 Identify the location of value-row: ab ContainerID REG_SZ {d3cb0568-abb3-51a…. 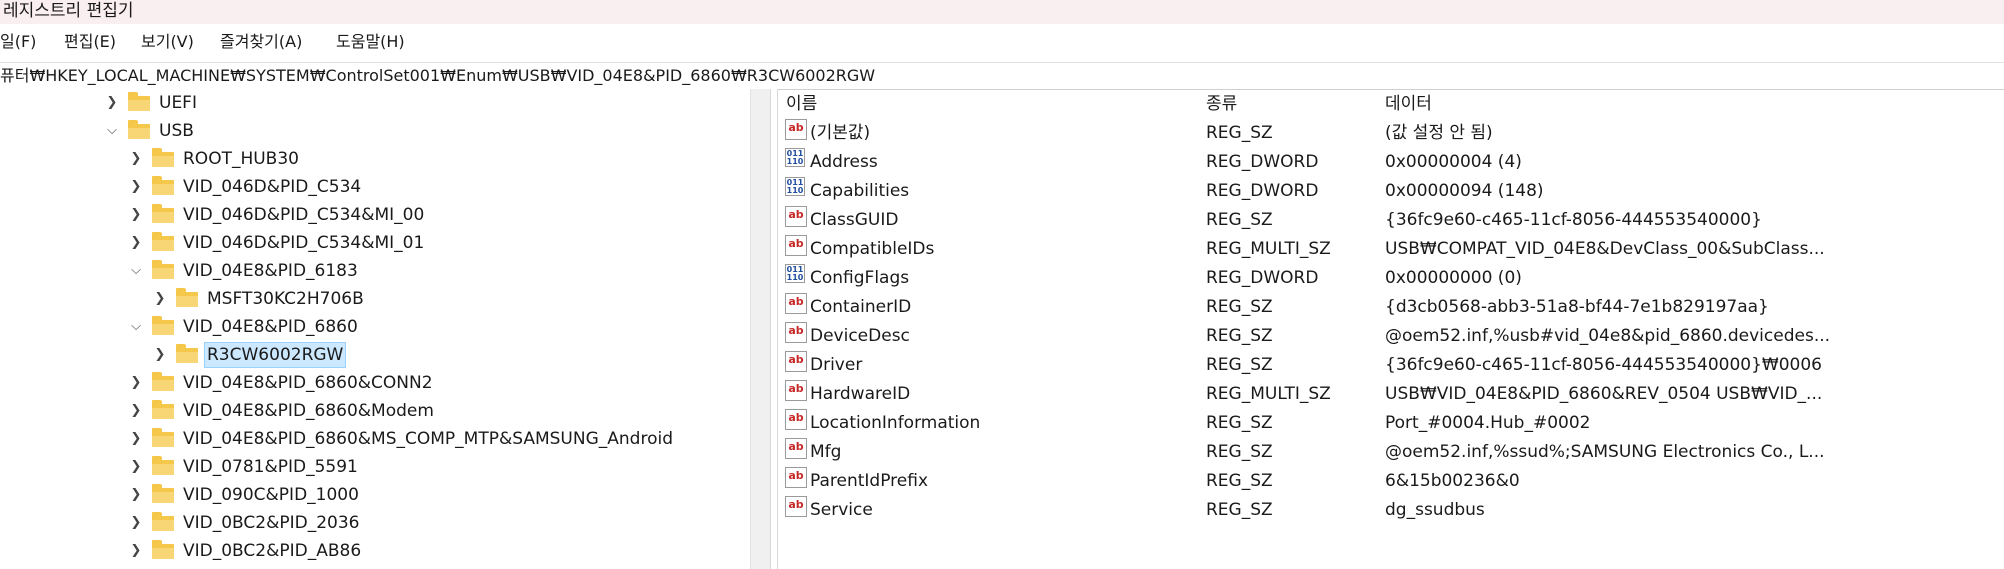
(1391, 307).